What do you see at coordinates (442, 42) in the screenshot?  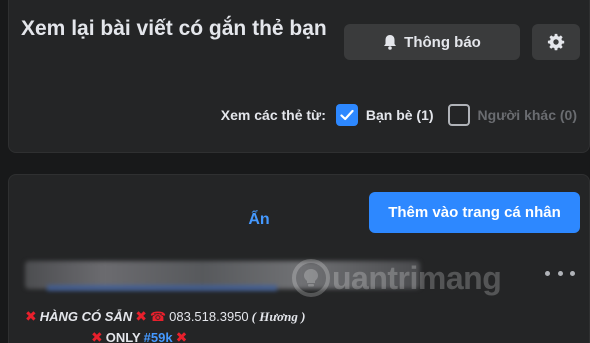 I see `notifications-button-label: Thông báo` at bounding box center [442, 42].